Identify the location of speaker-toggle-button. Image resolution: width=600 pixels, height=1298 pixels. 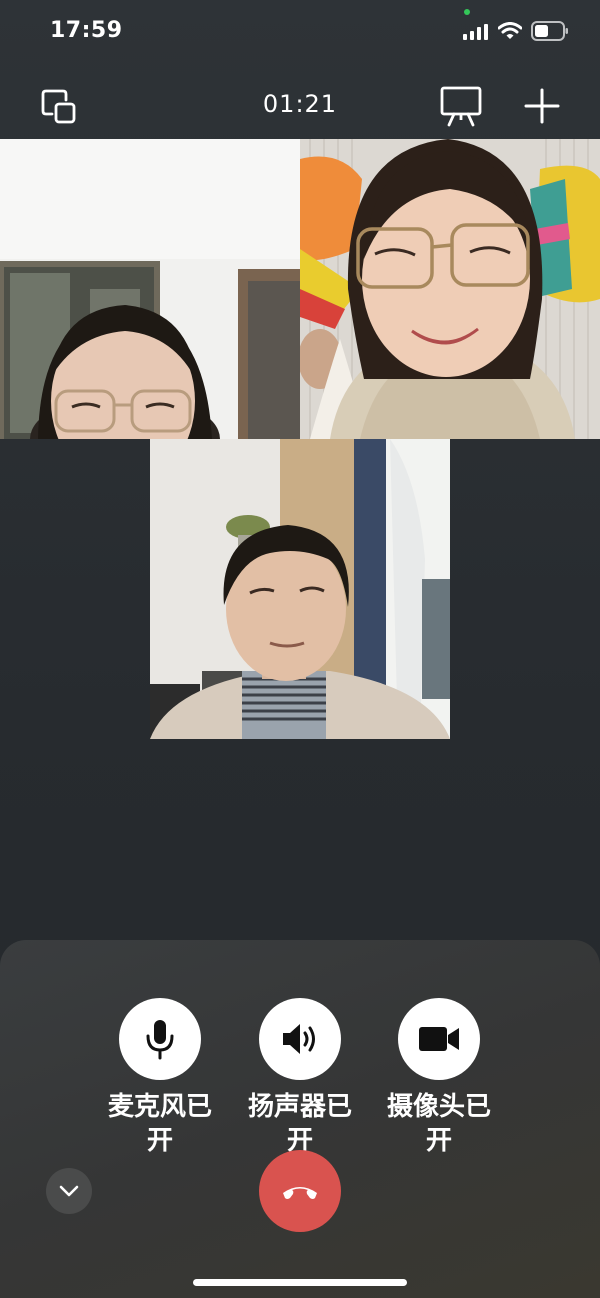
(300, 1039).